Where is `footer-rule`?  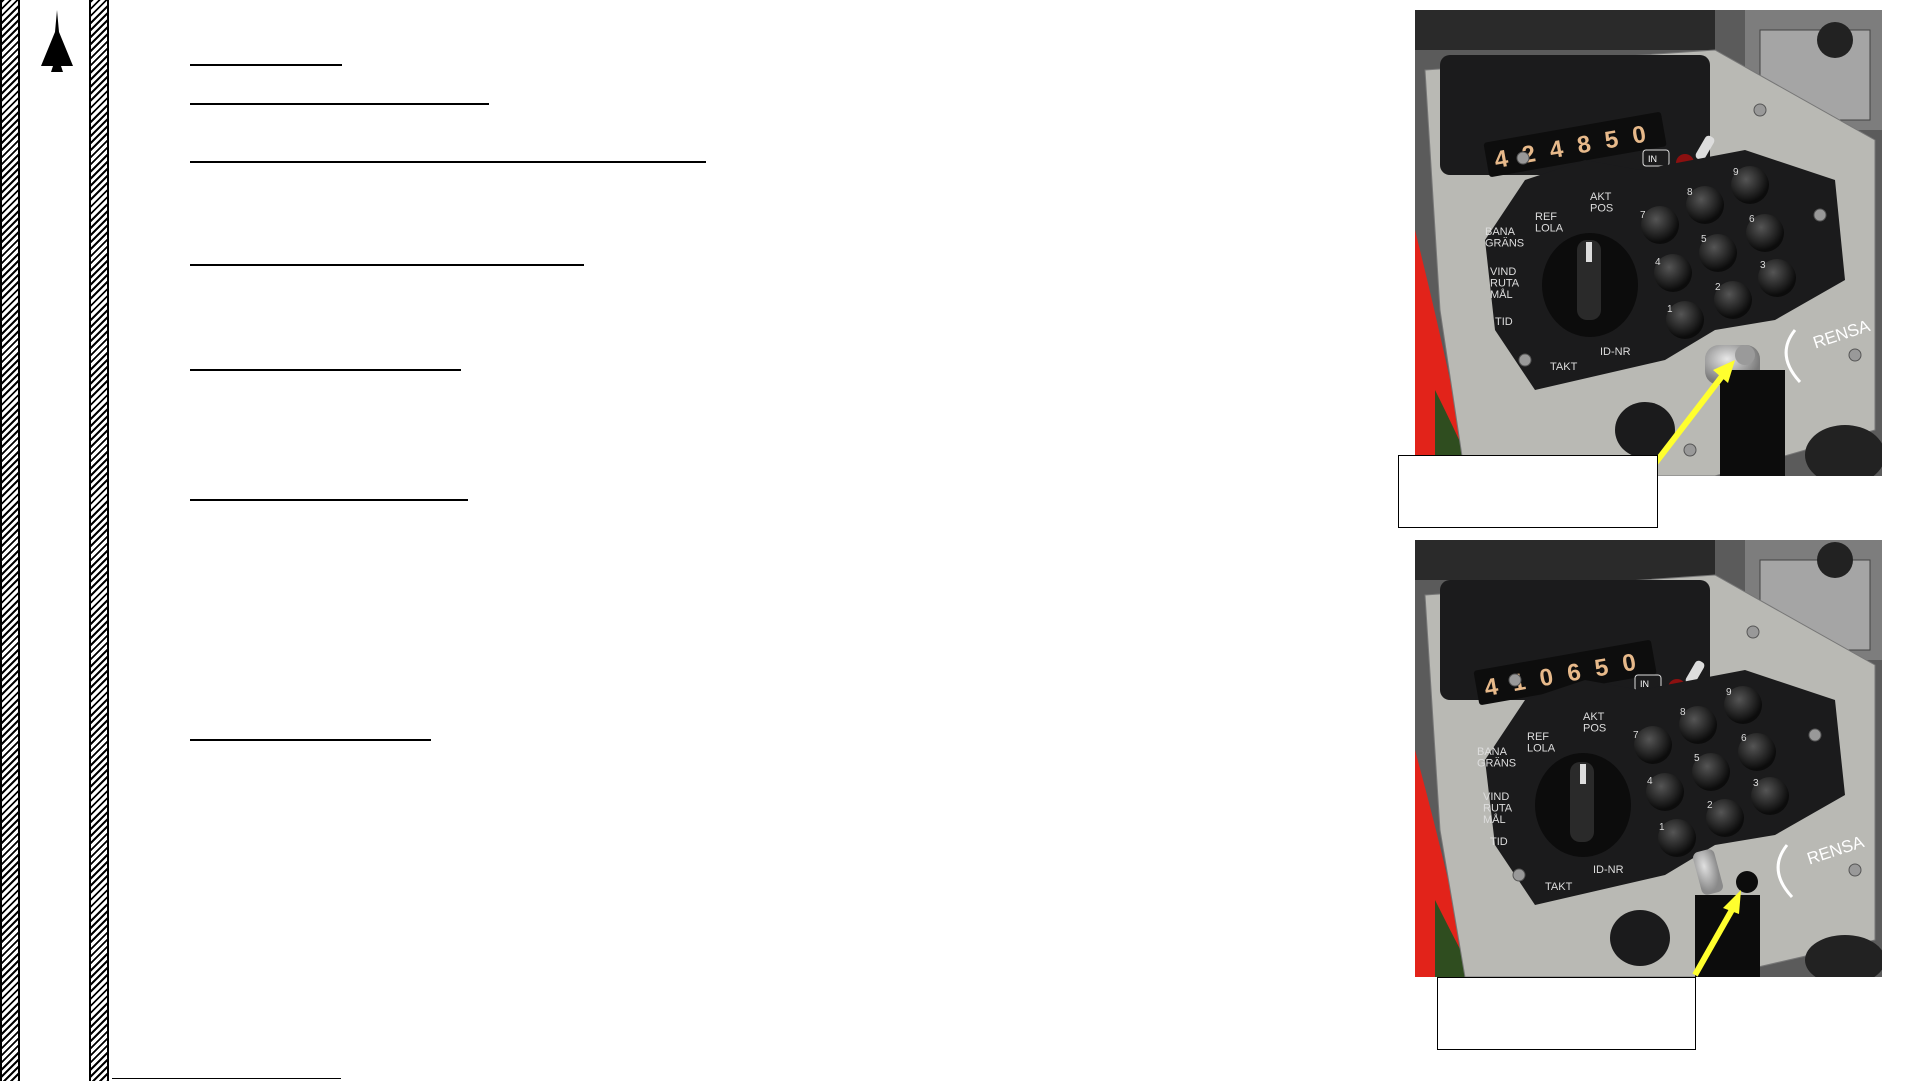 footer-rule is located at coordinates (226, 1078).